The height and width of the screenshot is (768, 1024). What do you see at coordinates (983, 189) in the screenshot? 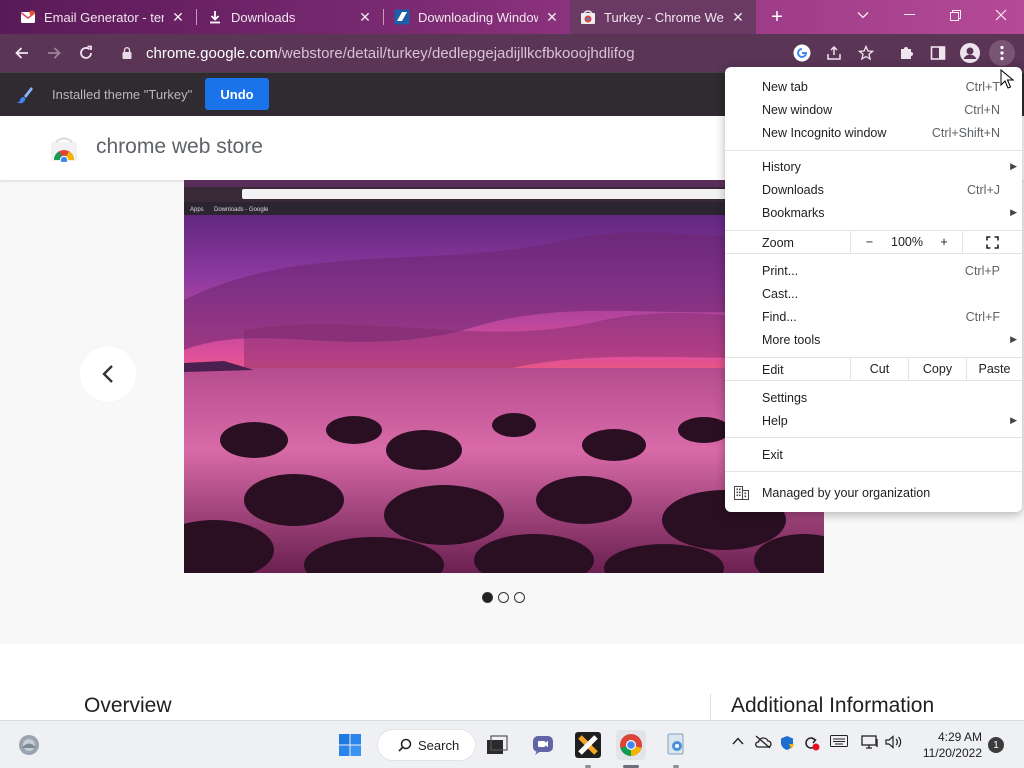
I see `menu-item-shortcut: Ctrl+J` at bounding box center [983, 189].